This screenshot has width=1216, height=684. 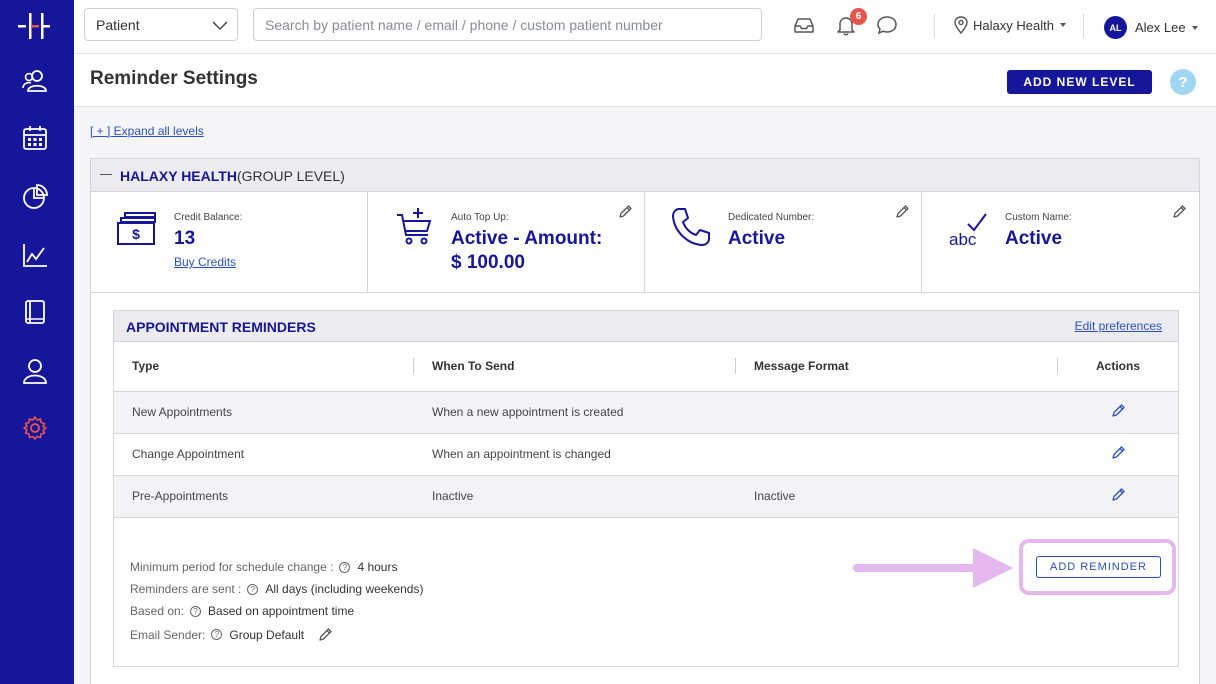 I want to click on reminder-when: Inactive, so click(x=575, y=496).